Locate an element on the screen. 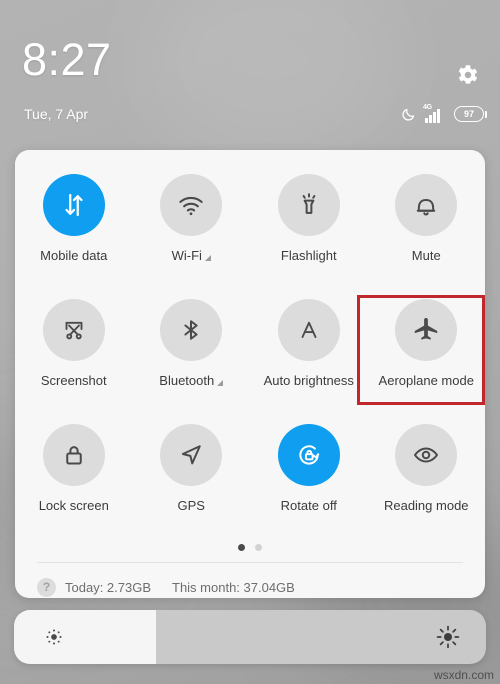 The width and height of the screenshot is (500, 684). tile-label: Mute is located at coordinates (426, 255).